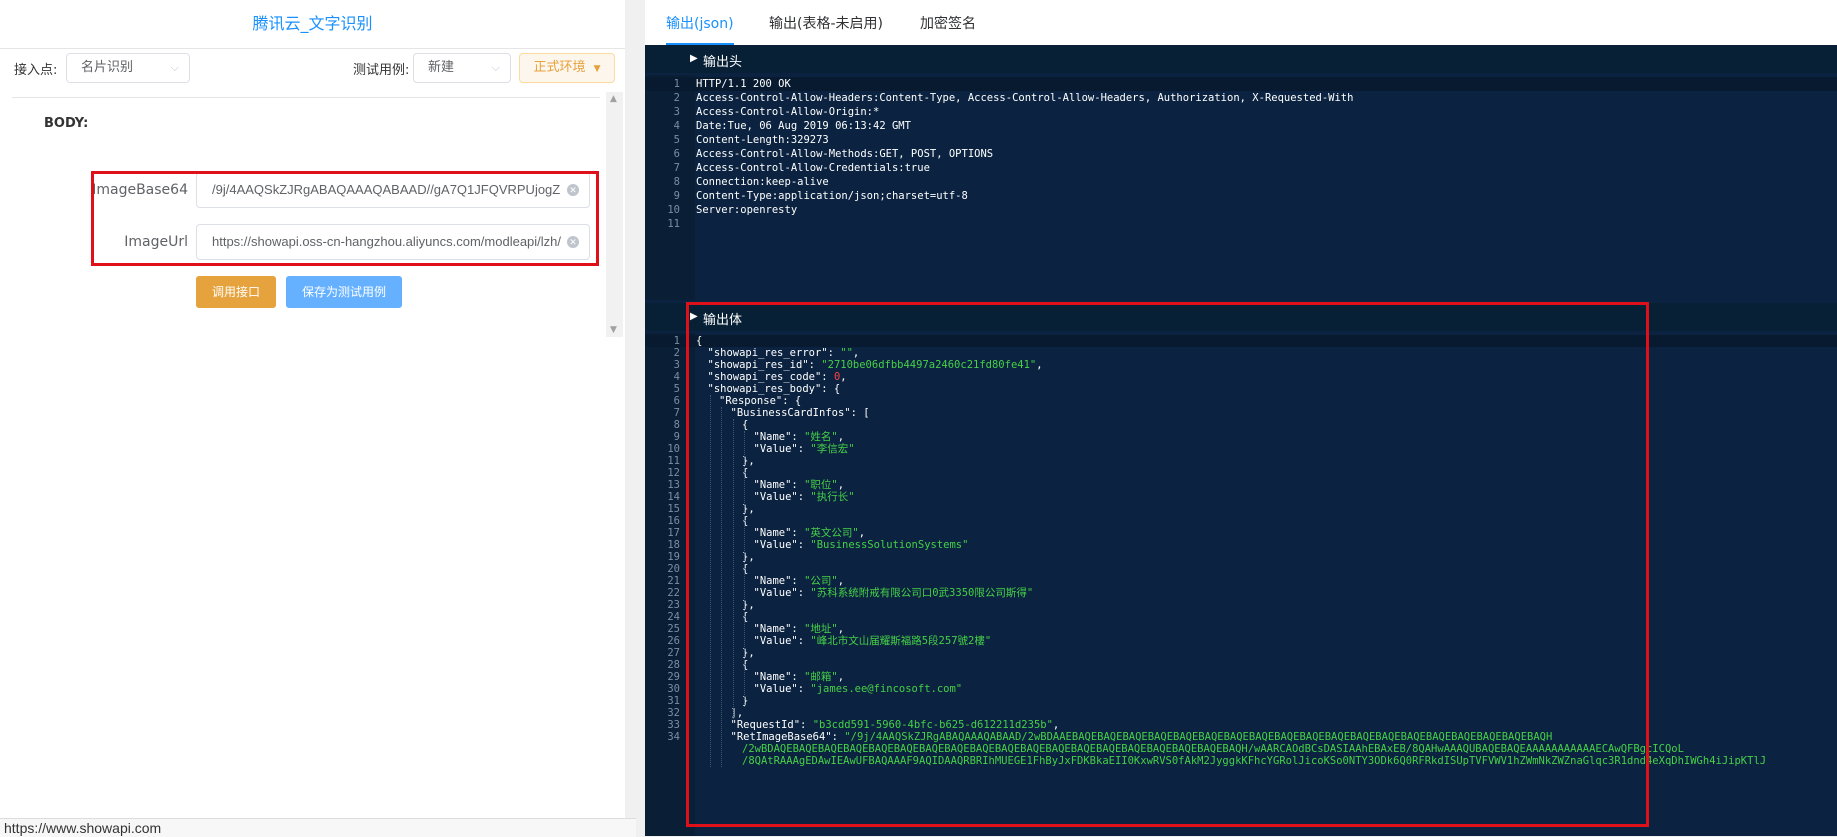 Image resolution: width=1837 pixels, height=837 pixels. Describe the element at coordinates (673, 617) in the screenshot. I see `line-number: 24` at that location.